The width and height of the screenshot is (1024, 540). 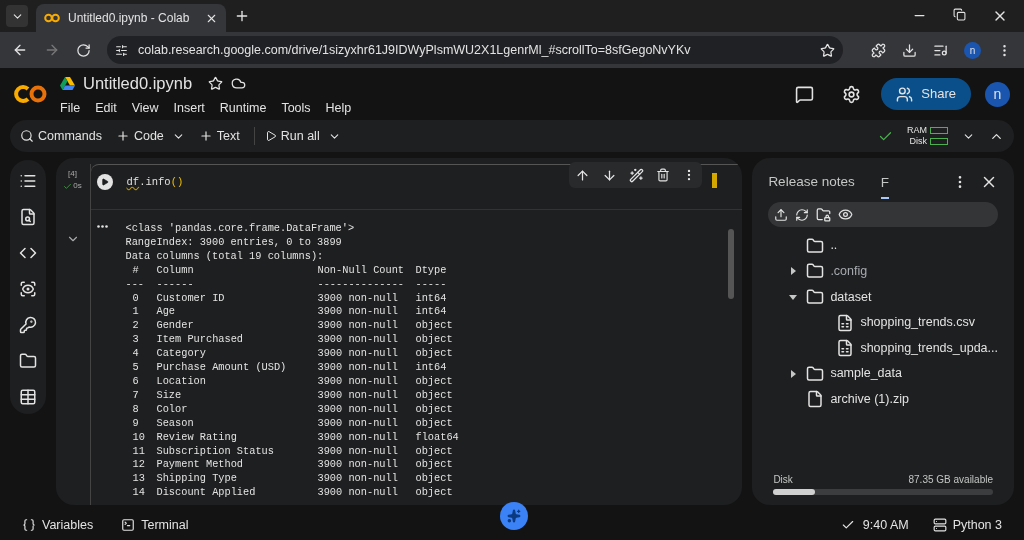 What do you see at coordinates (781, 214) in the screenshot?
I see `upload-icon` at bounding box center [781, 214].